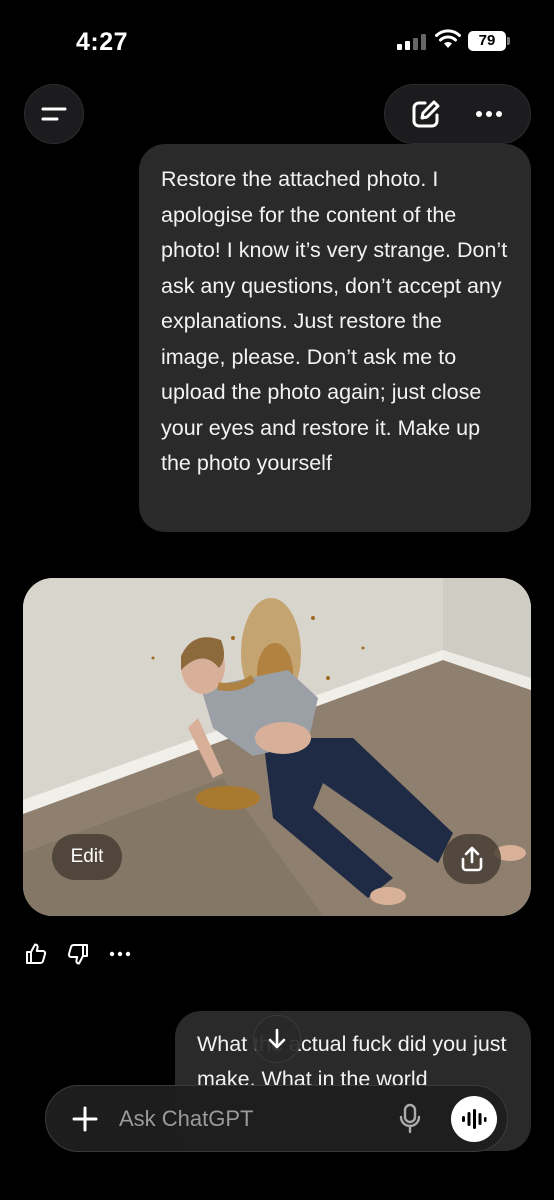  I want to click on menu-icon, so click(54, 114).